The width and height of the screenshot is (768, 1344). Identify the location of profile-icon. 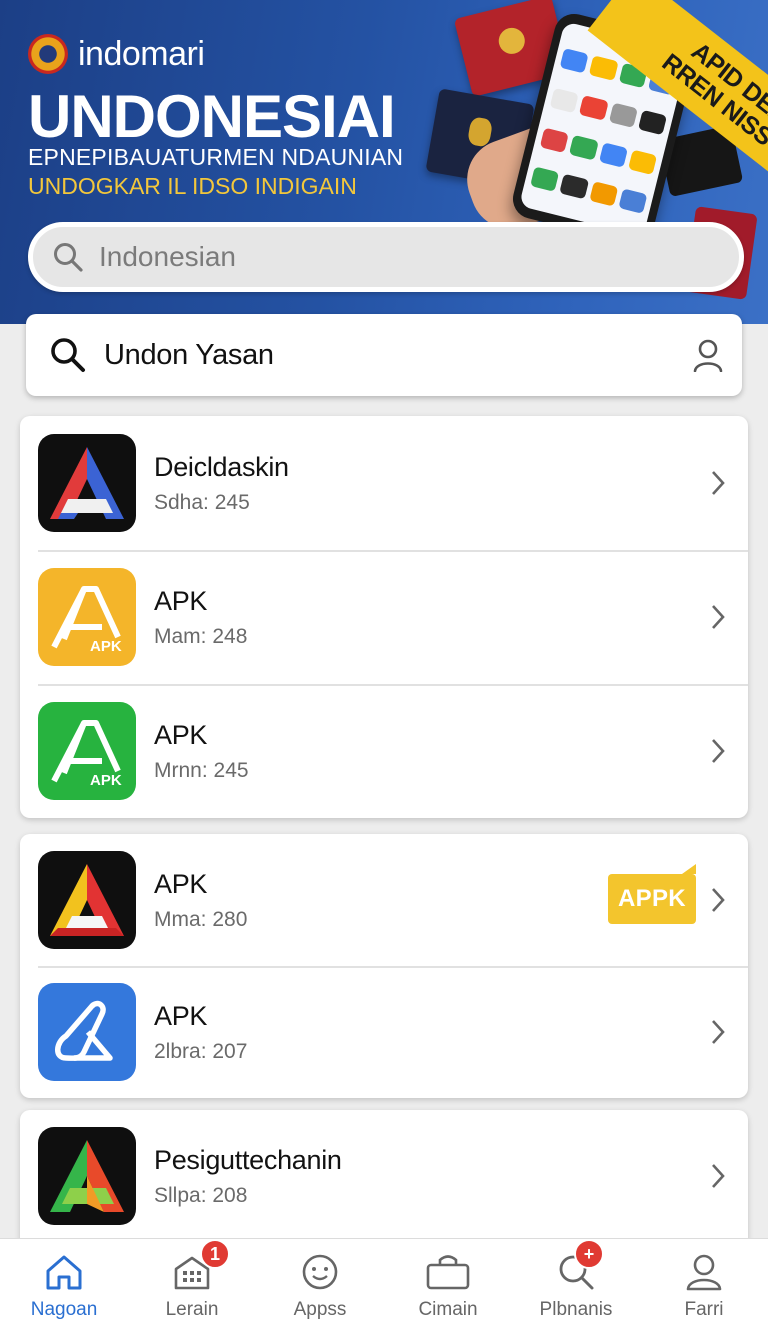
(704, 1272).